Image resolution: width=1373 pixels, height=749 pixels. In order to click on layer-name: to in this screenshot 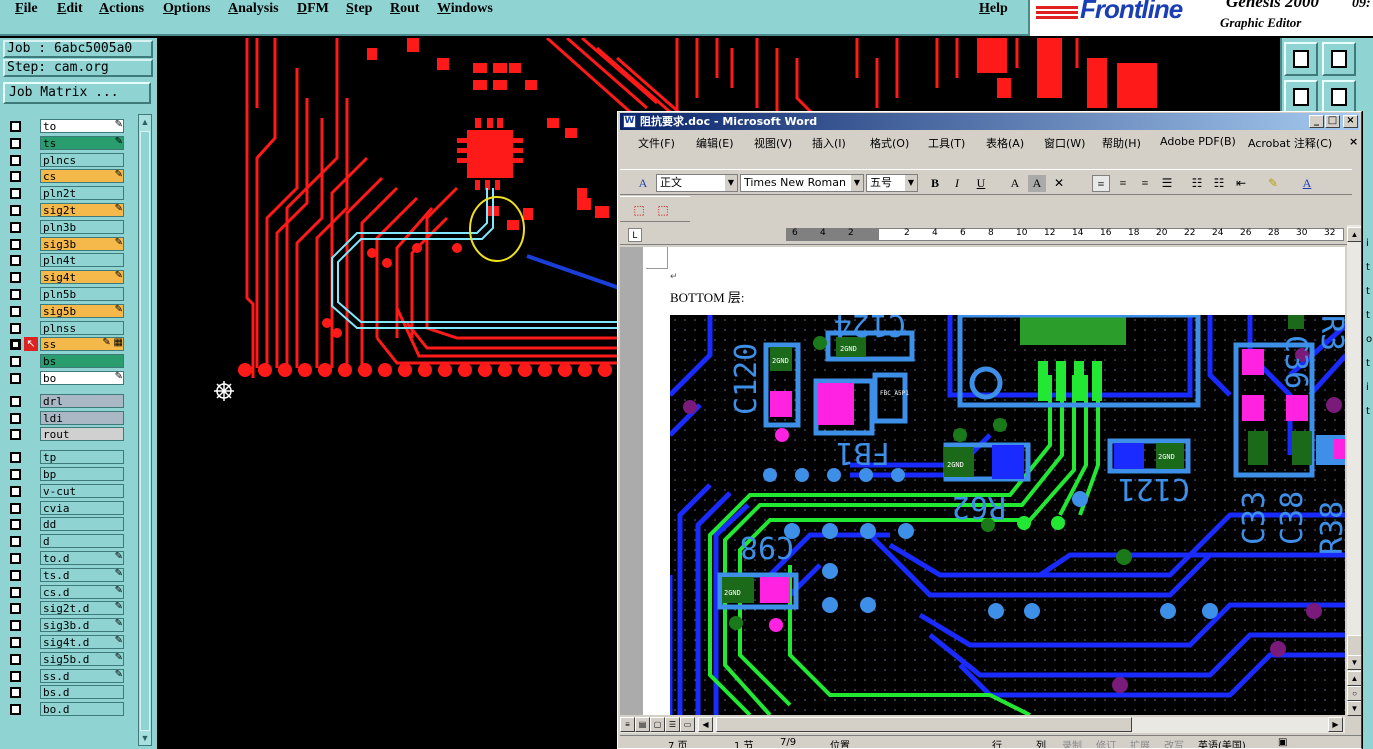, I will do `click(82, 126)`.